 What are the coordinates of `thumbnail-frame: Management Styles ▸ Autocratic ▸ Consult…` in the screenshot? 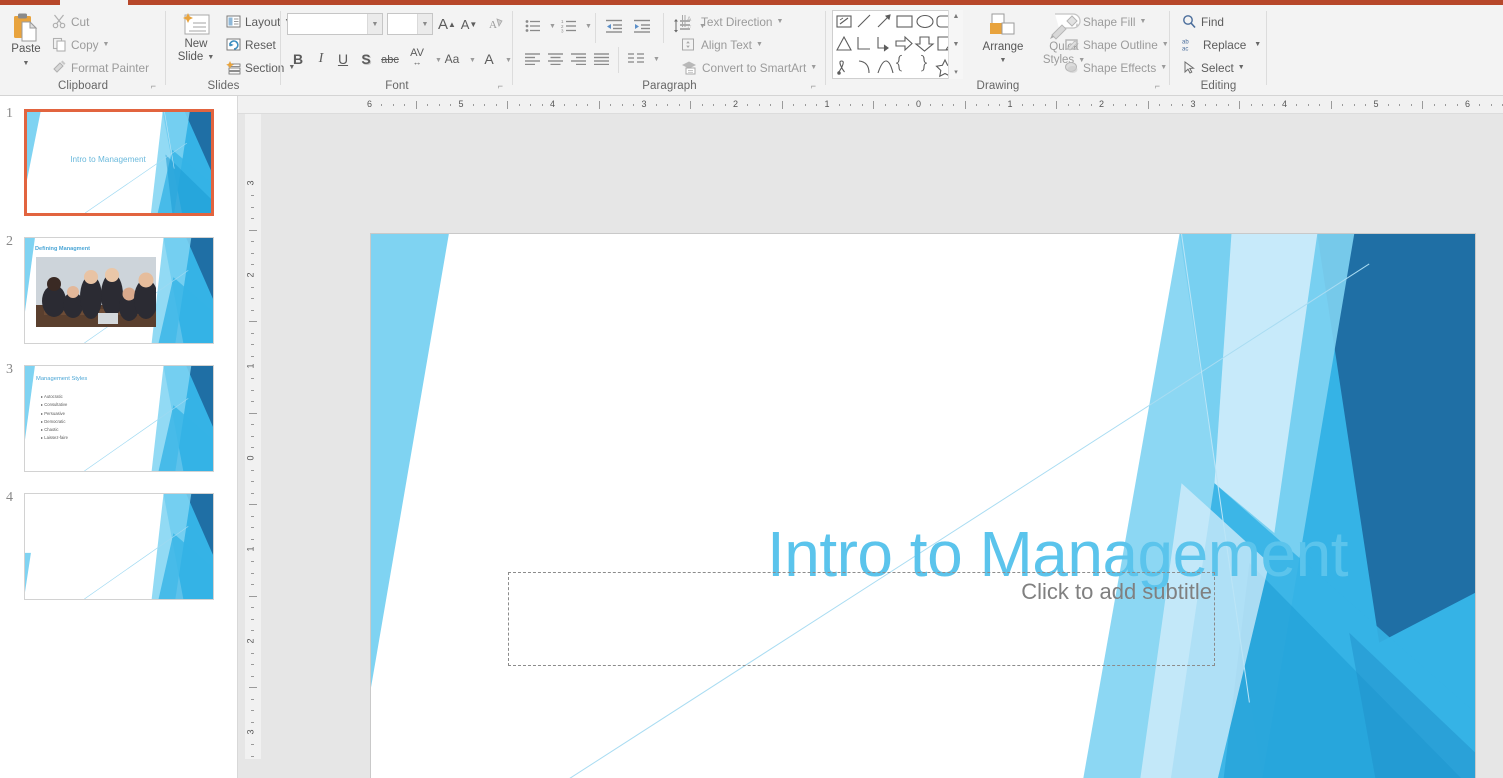 It's located at (119, 418).